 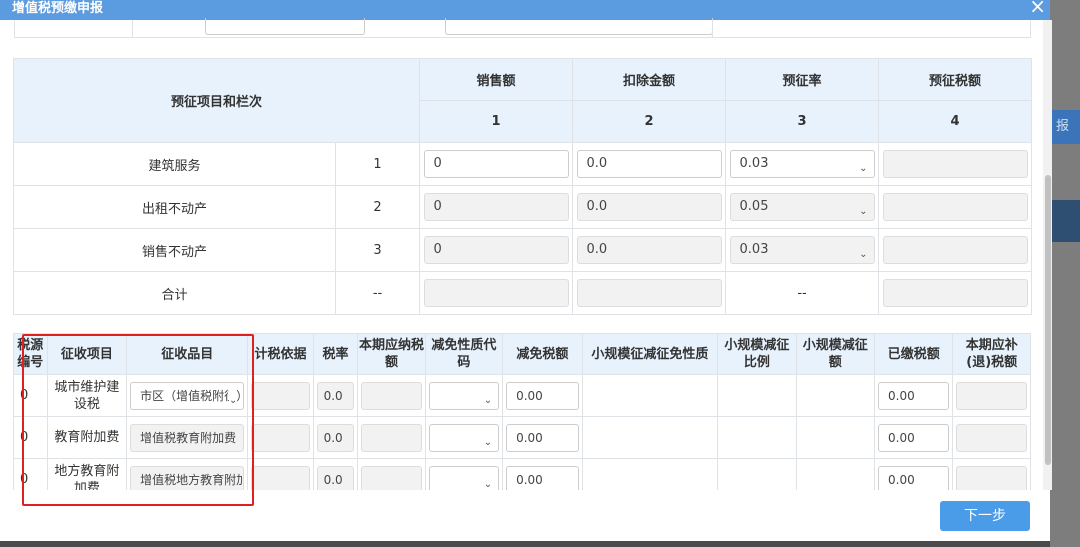 What do you see at coordinates (87, 437) in the screenshot?
I see `levy-item: 教育附加费` at bounding box center [87, 437].